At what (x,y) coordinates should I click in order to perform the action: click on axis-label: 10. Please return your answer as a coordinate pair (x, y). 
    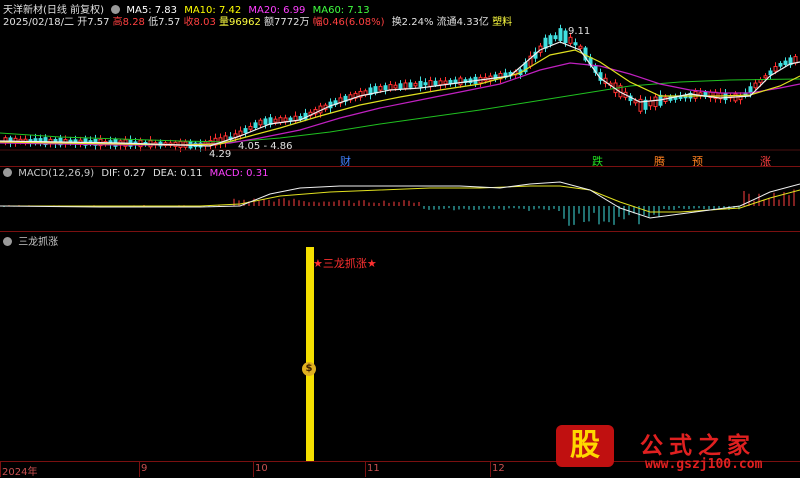
    Looking at the image, I should click on (261, 468).